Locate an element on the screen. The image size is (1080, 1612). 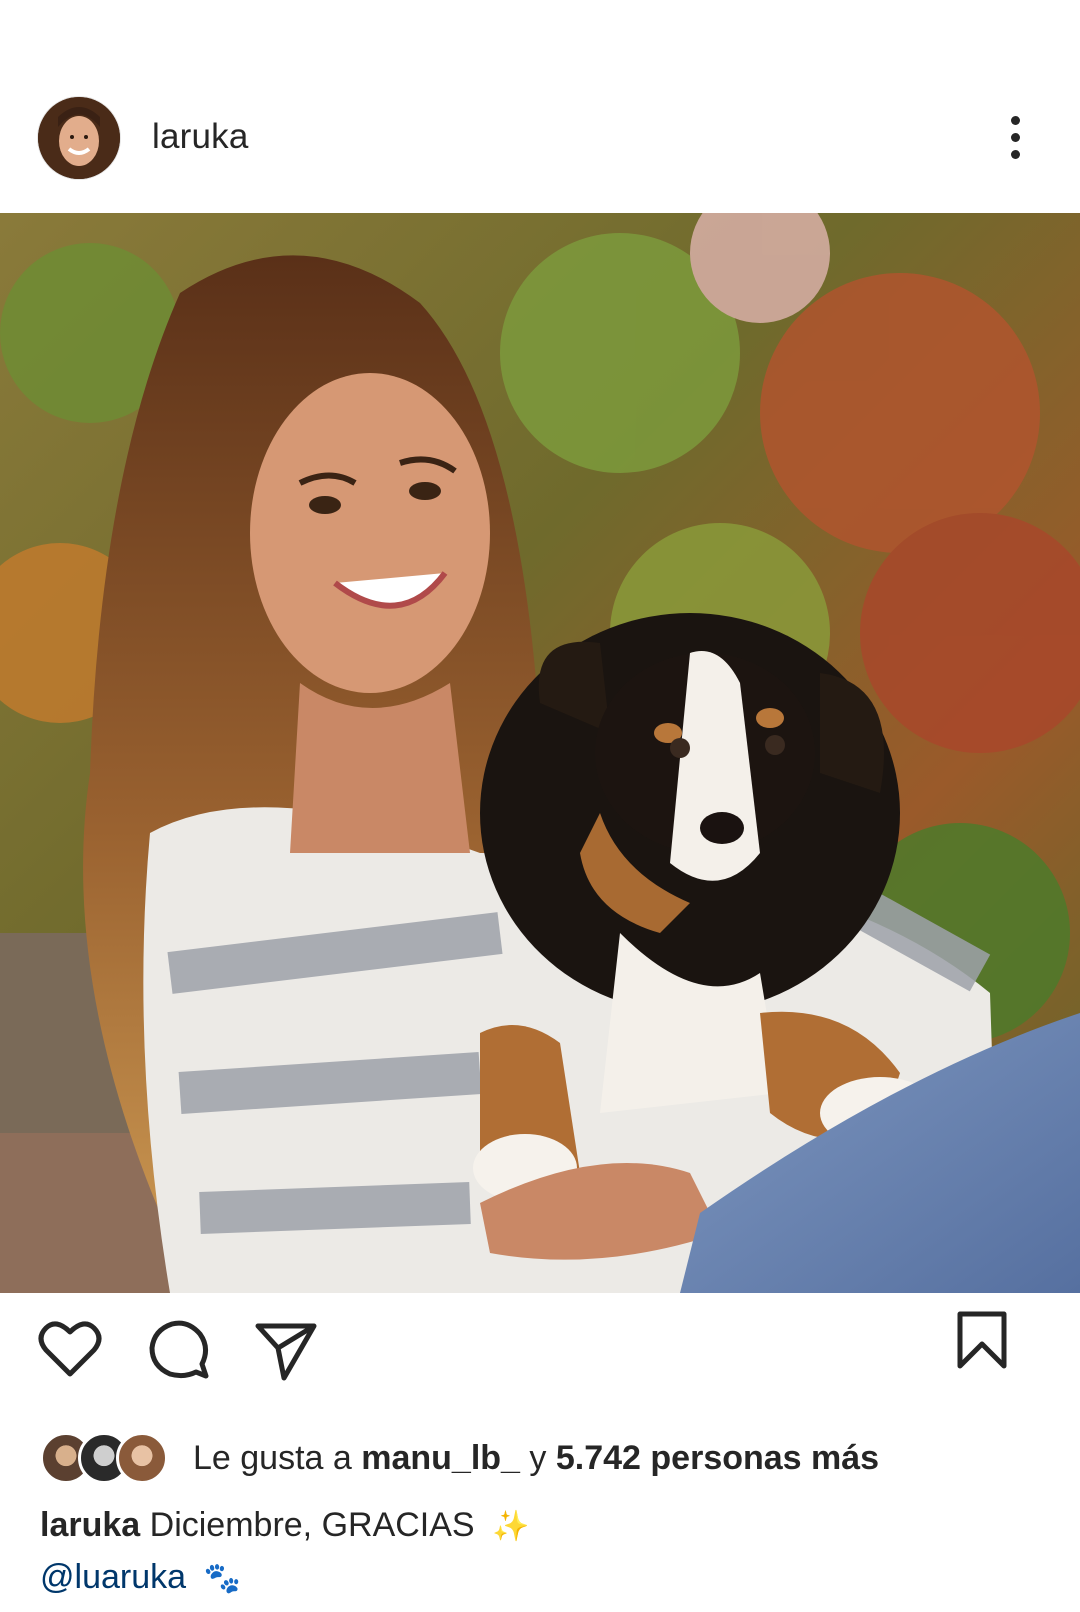
likes-summary: Le gusta a manu_lb_ y 5.742 personas más is located at coordinates (545, 1459).